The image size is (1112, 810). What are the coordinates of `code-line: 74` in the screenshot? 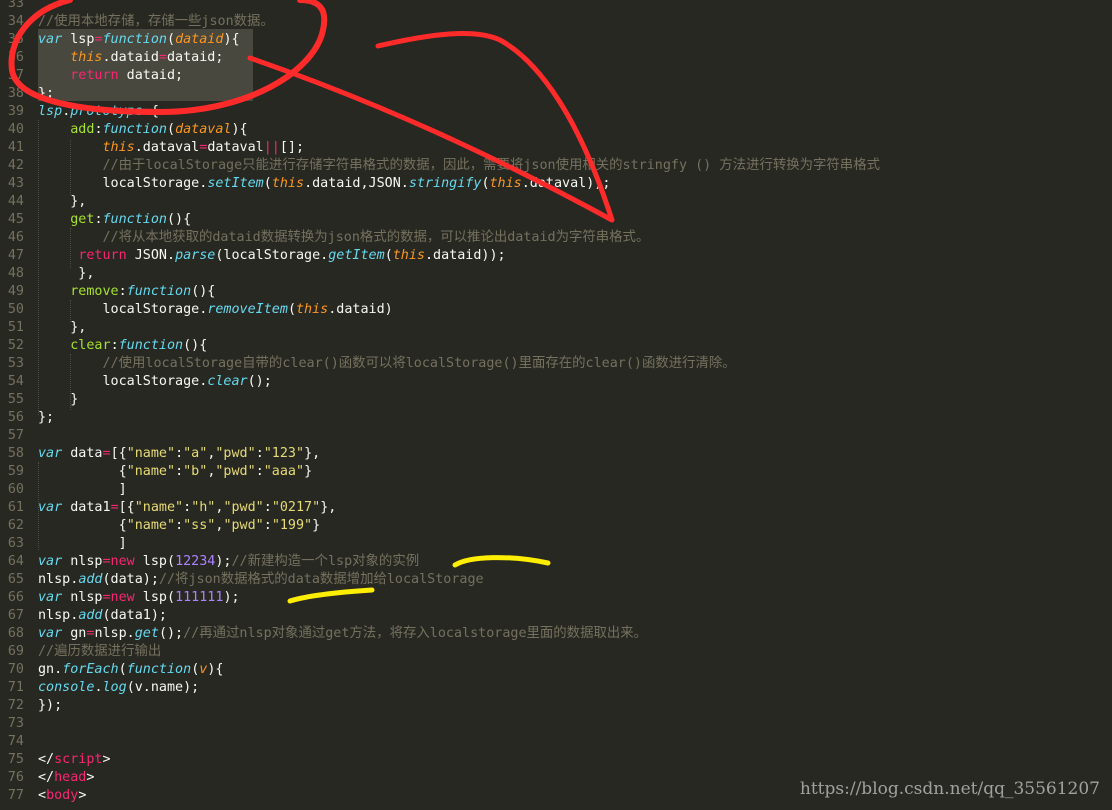 It's located at (556, 742).